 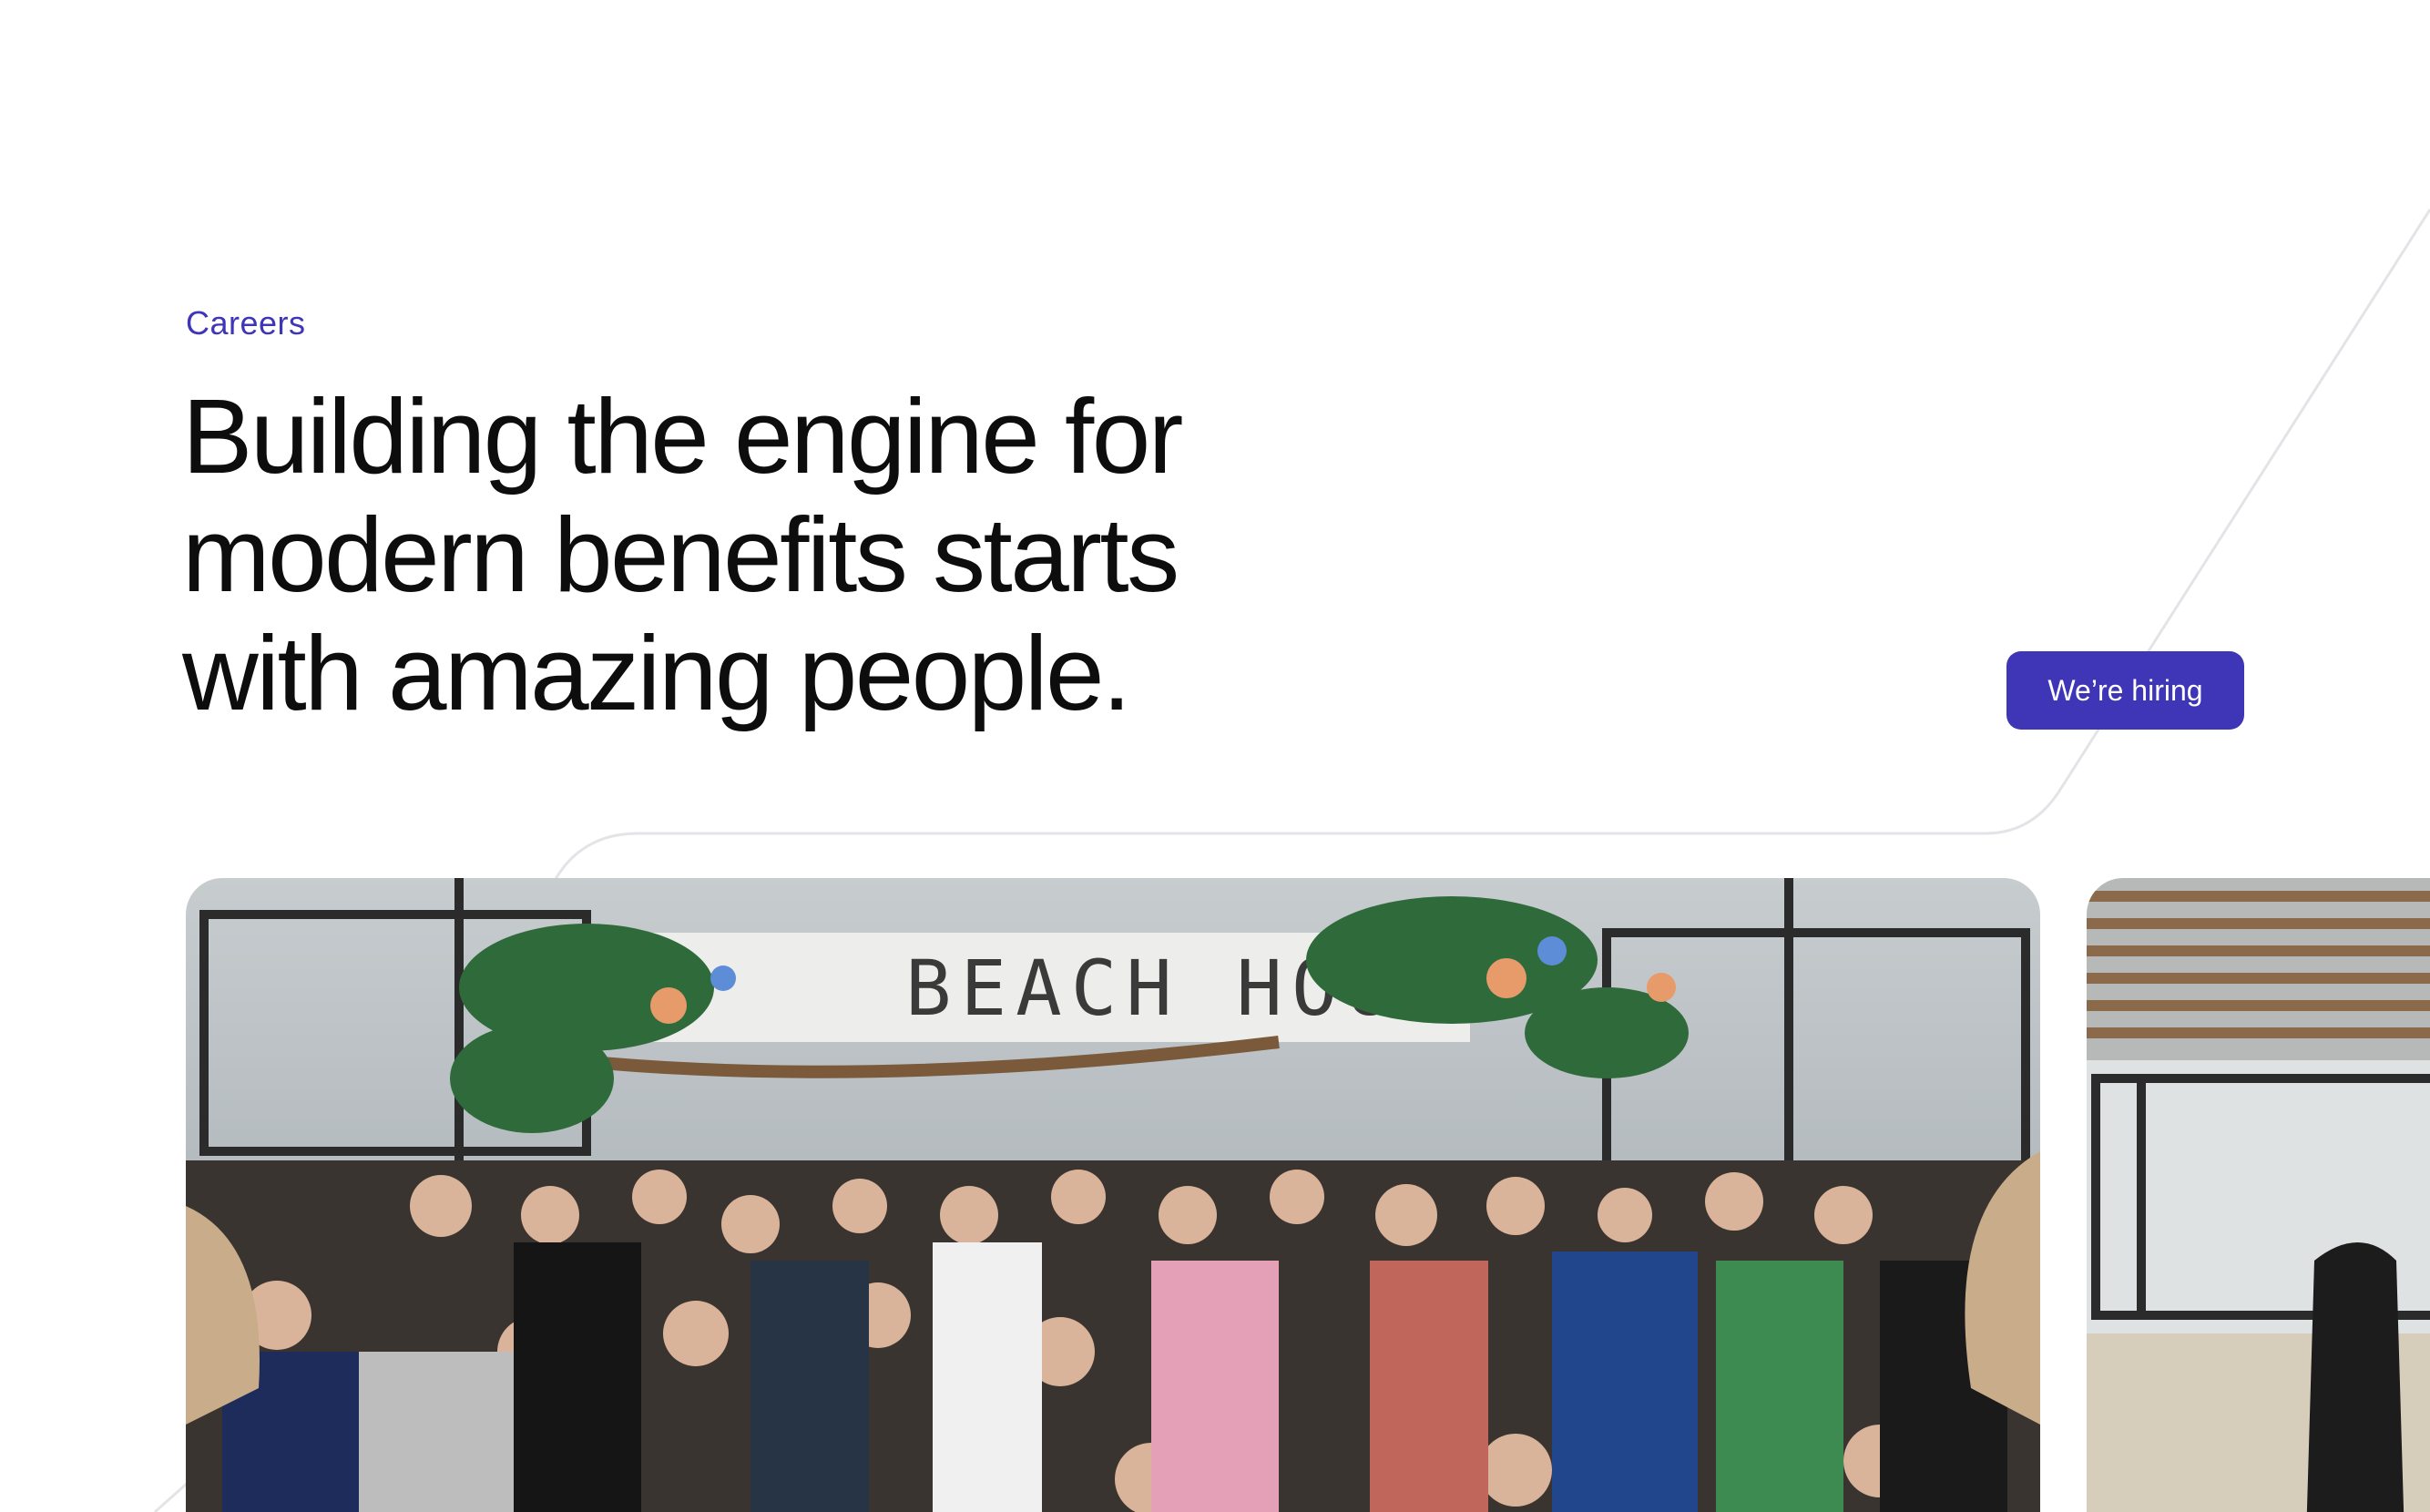 I want to click on team-photo-secondary-image, so click(x=2258, y=1195).